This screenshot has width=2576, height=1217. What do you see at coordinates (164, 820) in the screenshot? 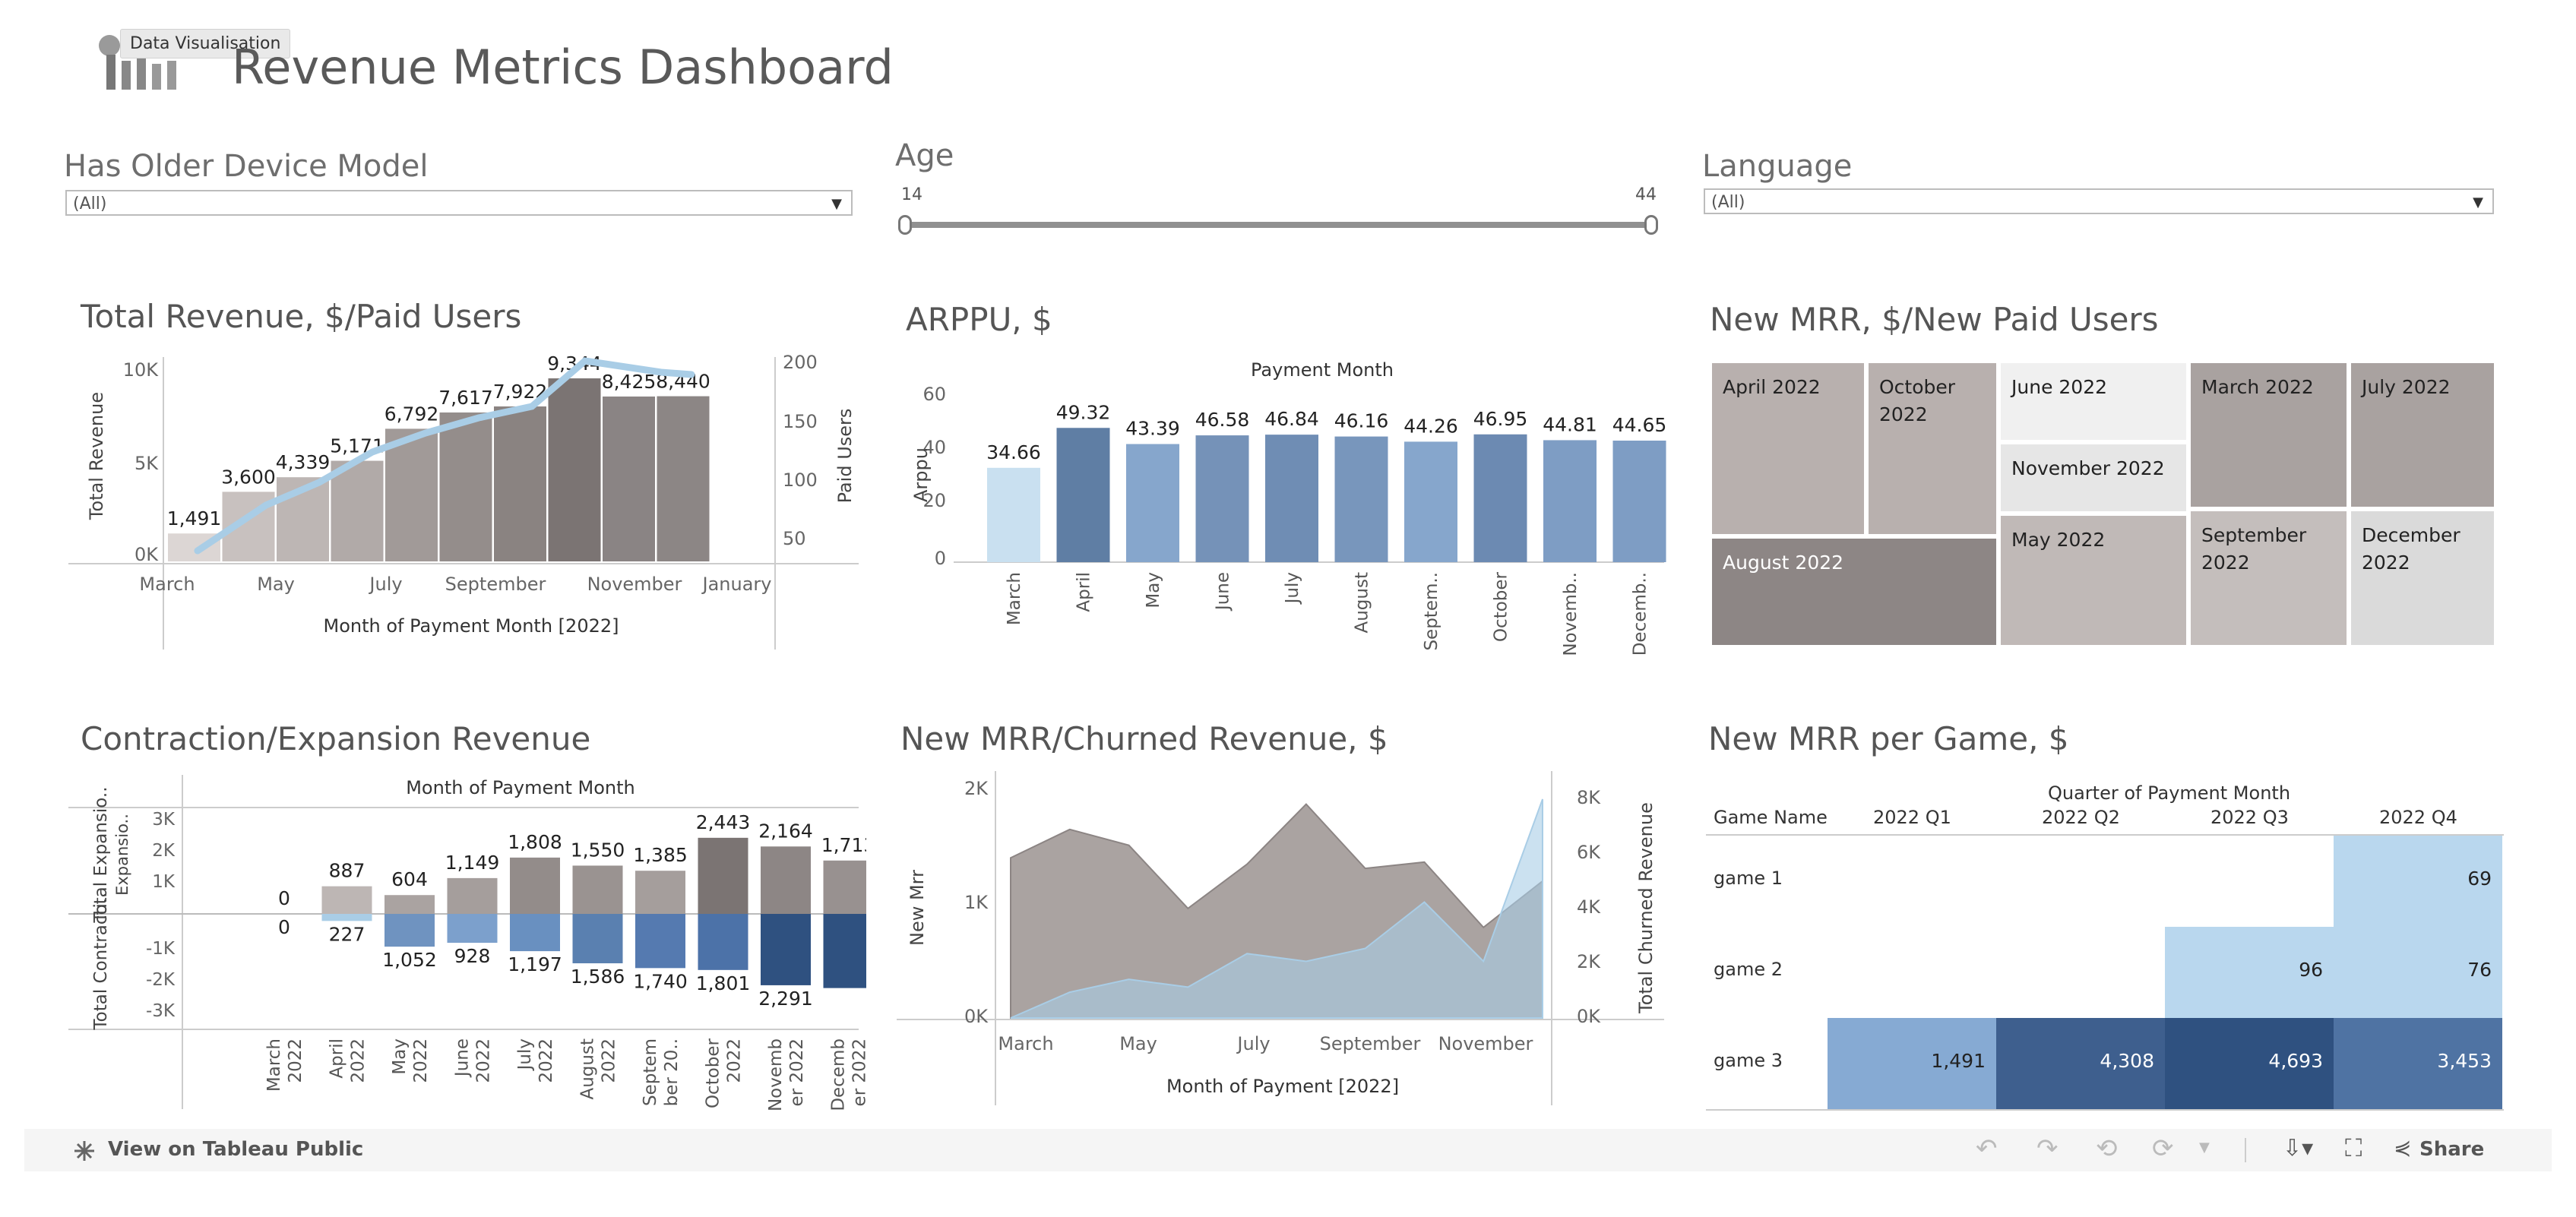
I see `y-tick-label: 3K` at bounding box center [164, 820].